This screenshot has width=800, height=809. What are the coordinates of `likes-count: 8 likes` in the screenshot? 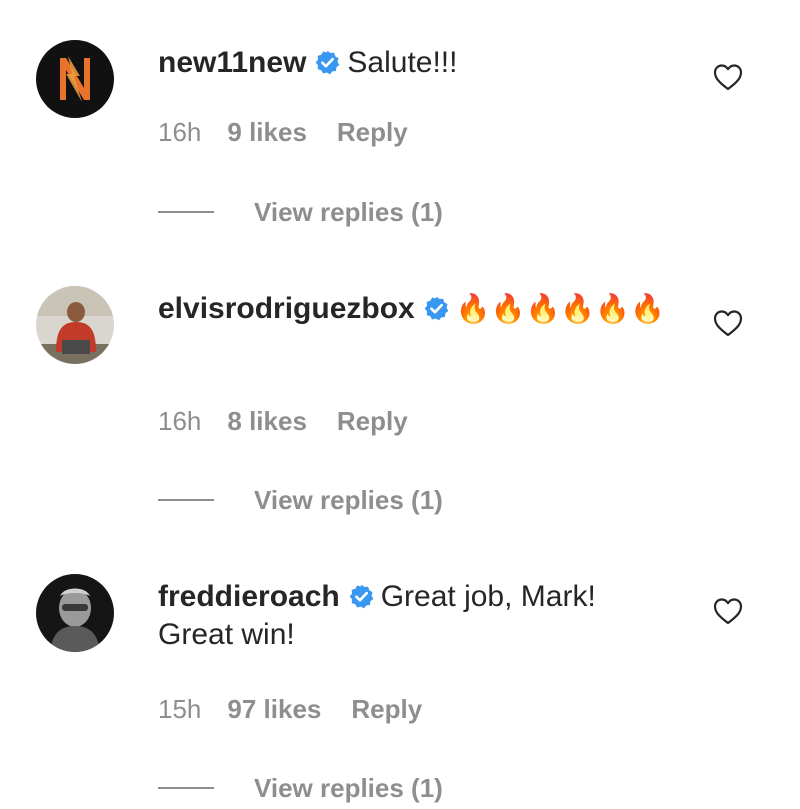 It's located at (267, 421).